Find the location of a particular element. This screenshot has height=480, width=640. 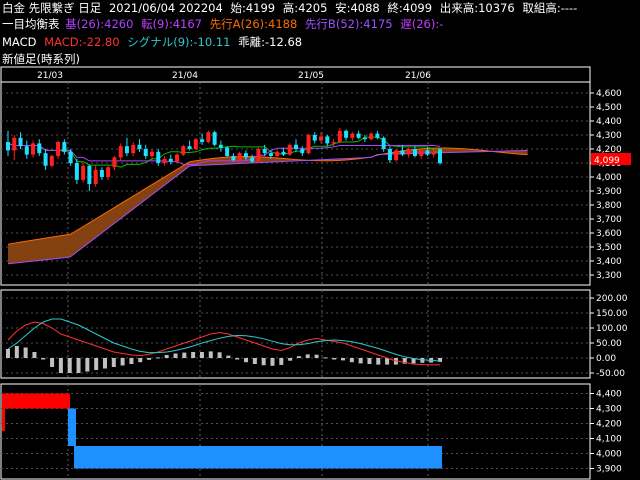

price-tick-label: 4,400 is located at coordinates (609, 122).